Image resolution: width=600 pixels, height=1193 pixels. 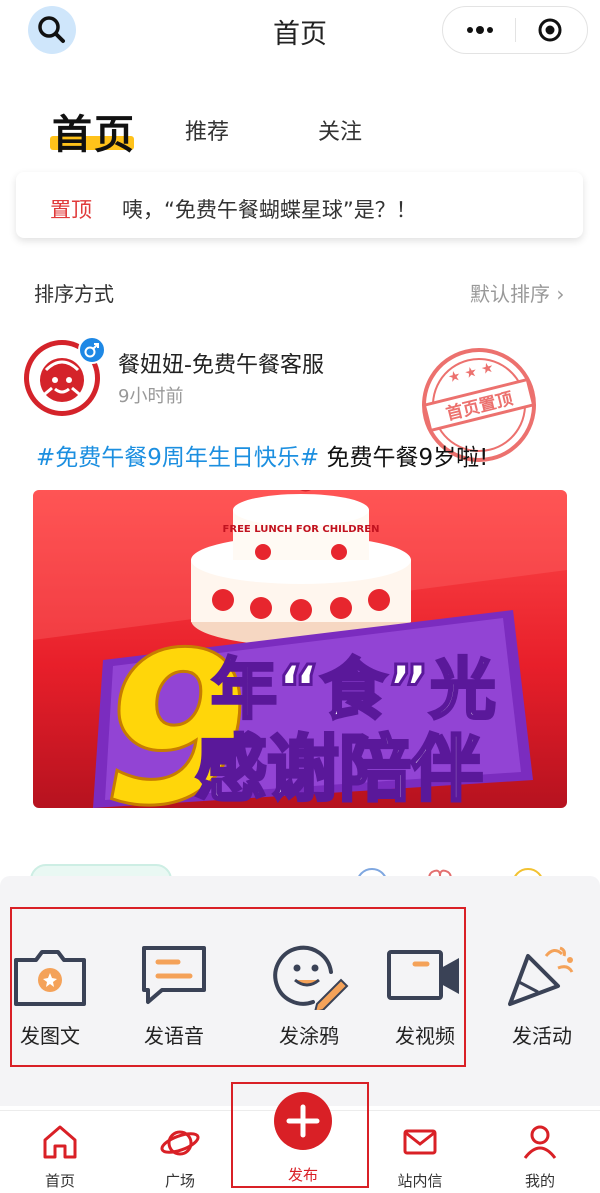 What do you see at coordinates (480, 30) in the screenshot?
I see `more-icon` at bounding box center [480, 30].